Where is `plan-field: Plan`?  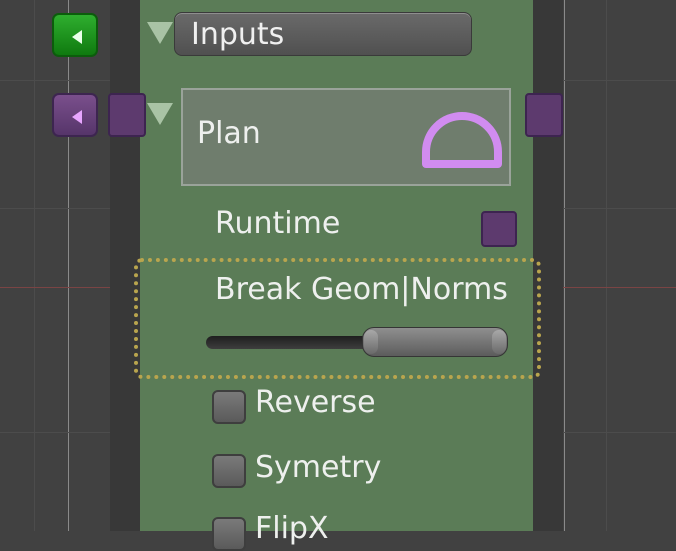
plan-field: Plan is located at coordinates (346, 137).